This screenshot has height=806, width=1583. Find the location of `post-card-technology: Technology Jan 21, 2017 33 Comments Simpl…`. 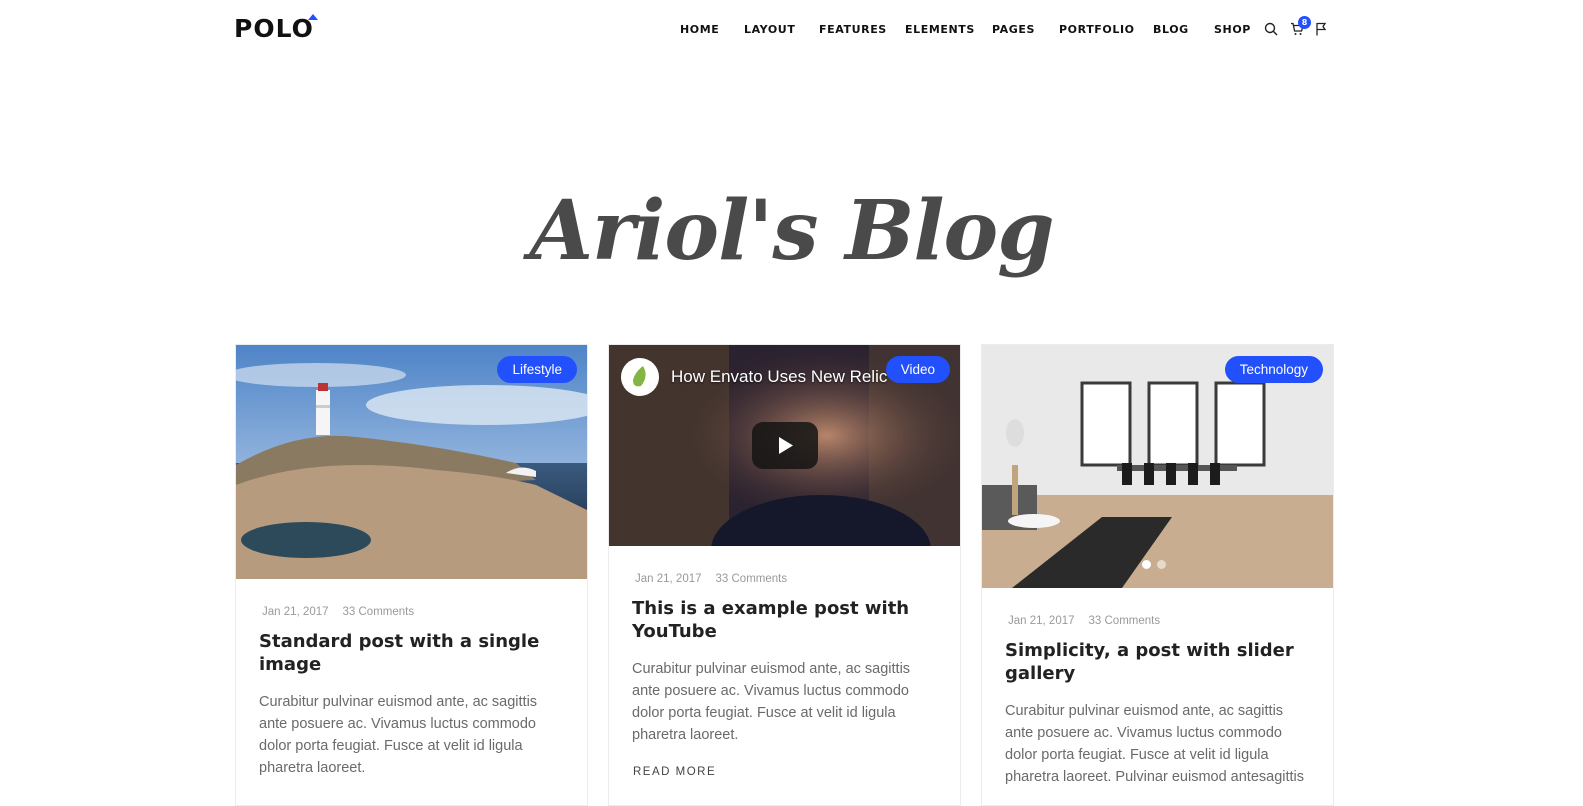

post-card-technology: Technology Jan 21, 2017 33 Comments Simpl… is located at coordinates (1157, 575).